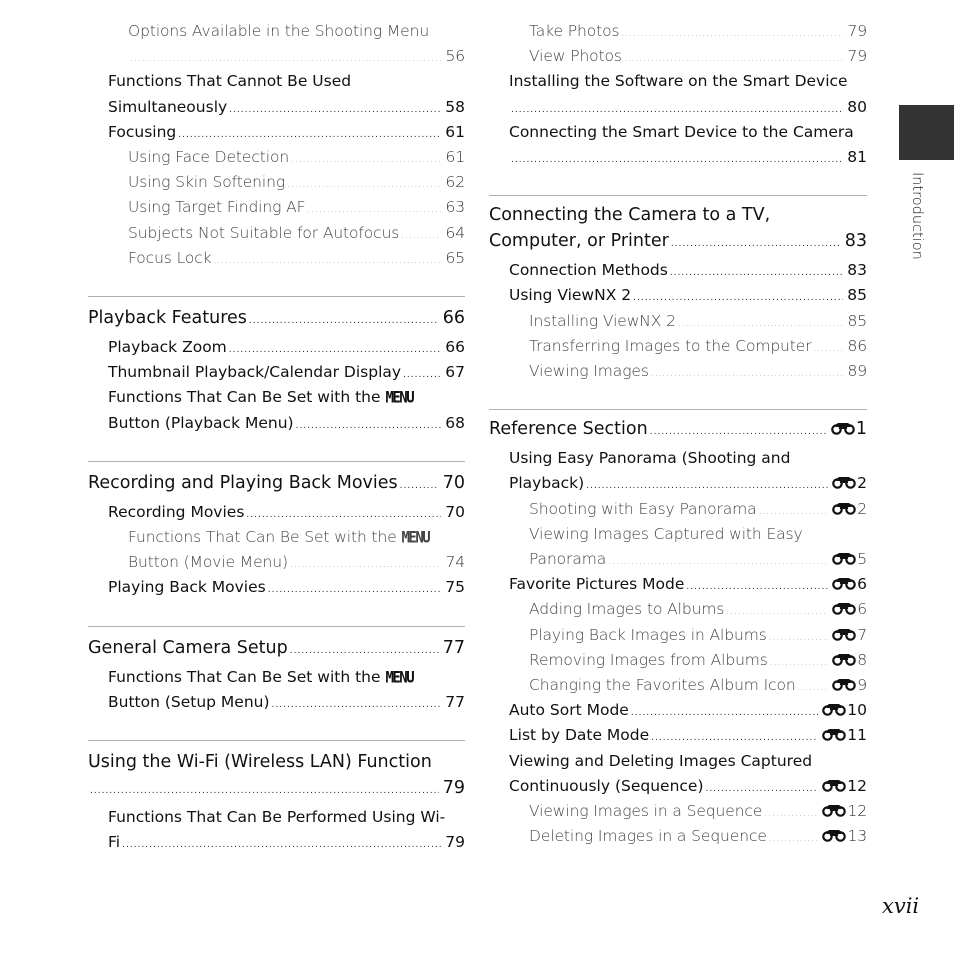 This screenshot has height=954, width=954. I want to click on page-ref: 64, so click(455, 233).